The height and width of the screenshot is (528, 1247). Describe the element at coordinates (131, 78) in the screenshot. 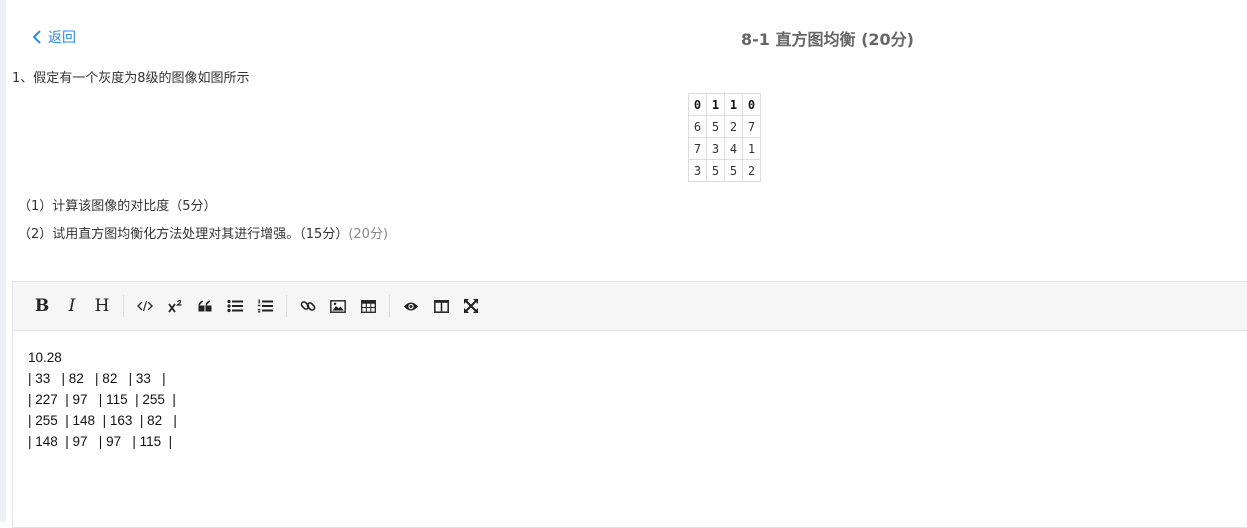

I see `question-intro: 1、假定有一个灰度为8级的图像如图所示` at that location.